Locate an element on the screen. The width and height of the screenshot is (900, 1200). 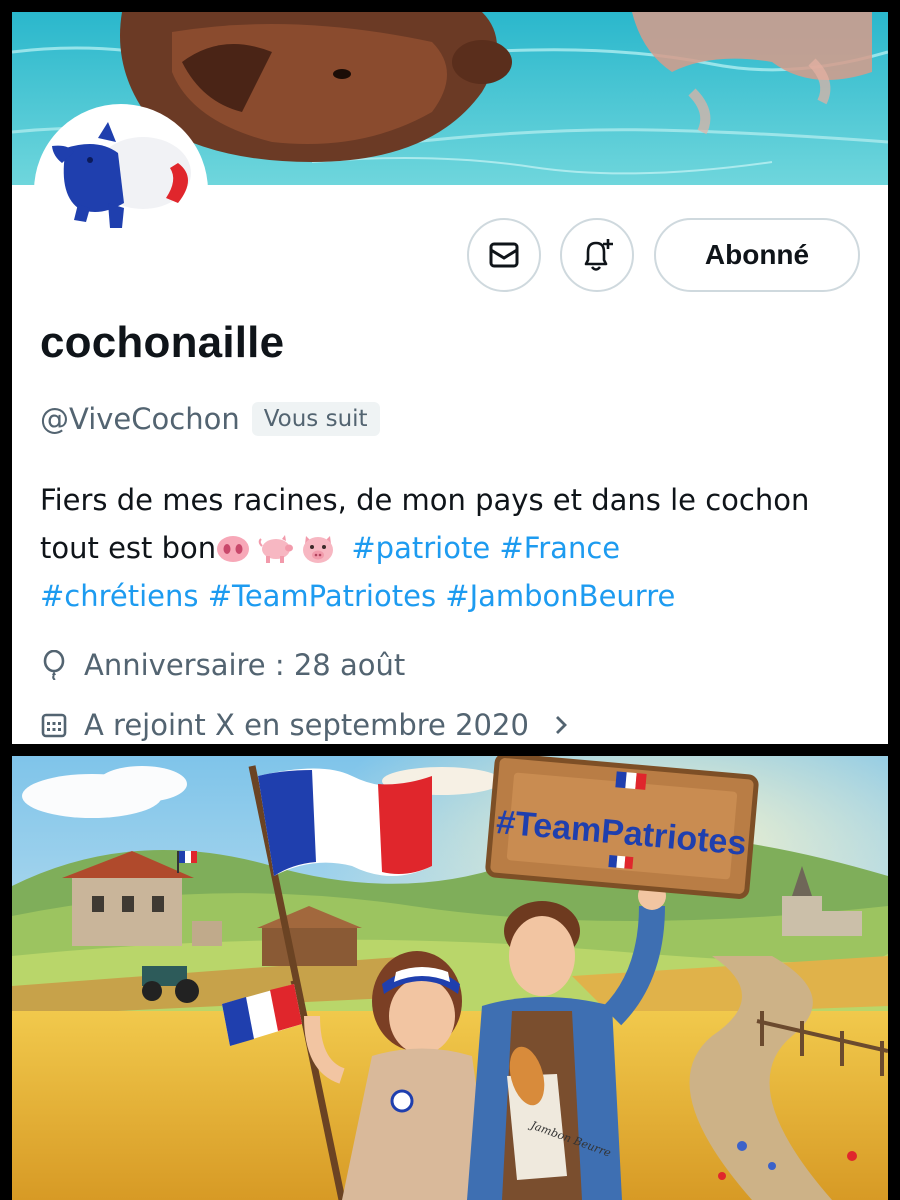
following-button-label: Abonné is located at coordinates (757, 254).